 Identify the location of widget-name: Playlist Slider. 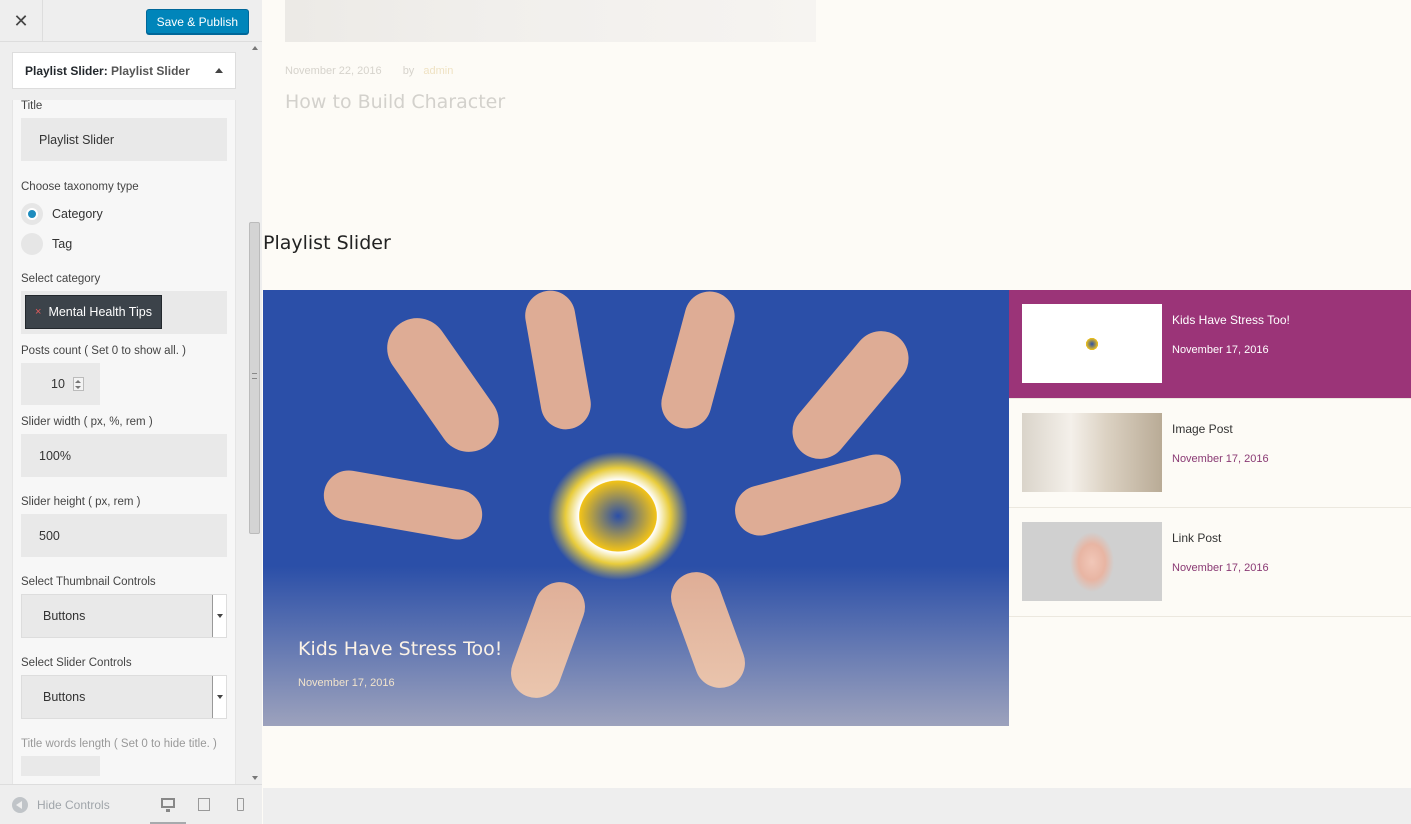
(150, 70).